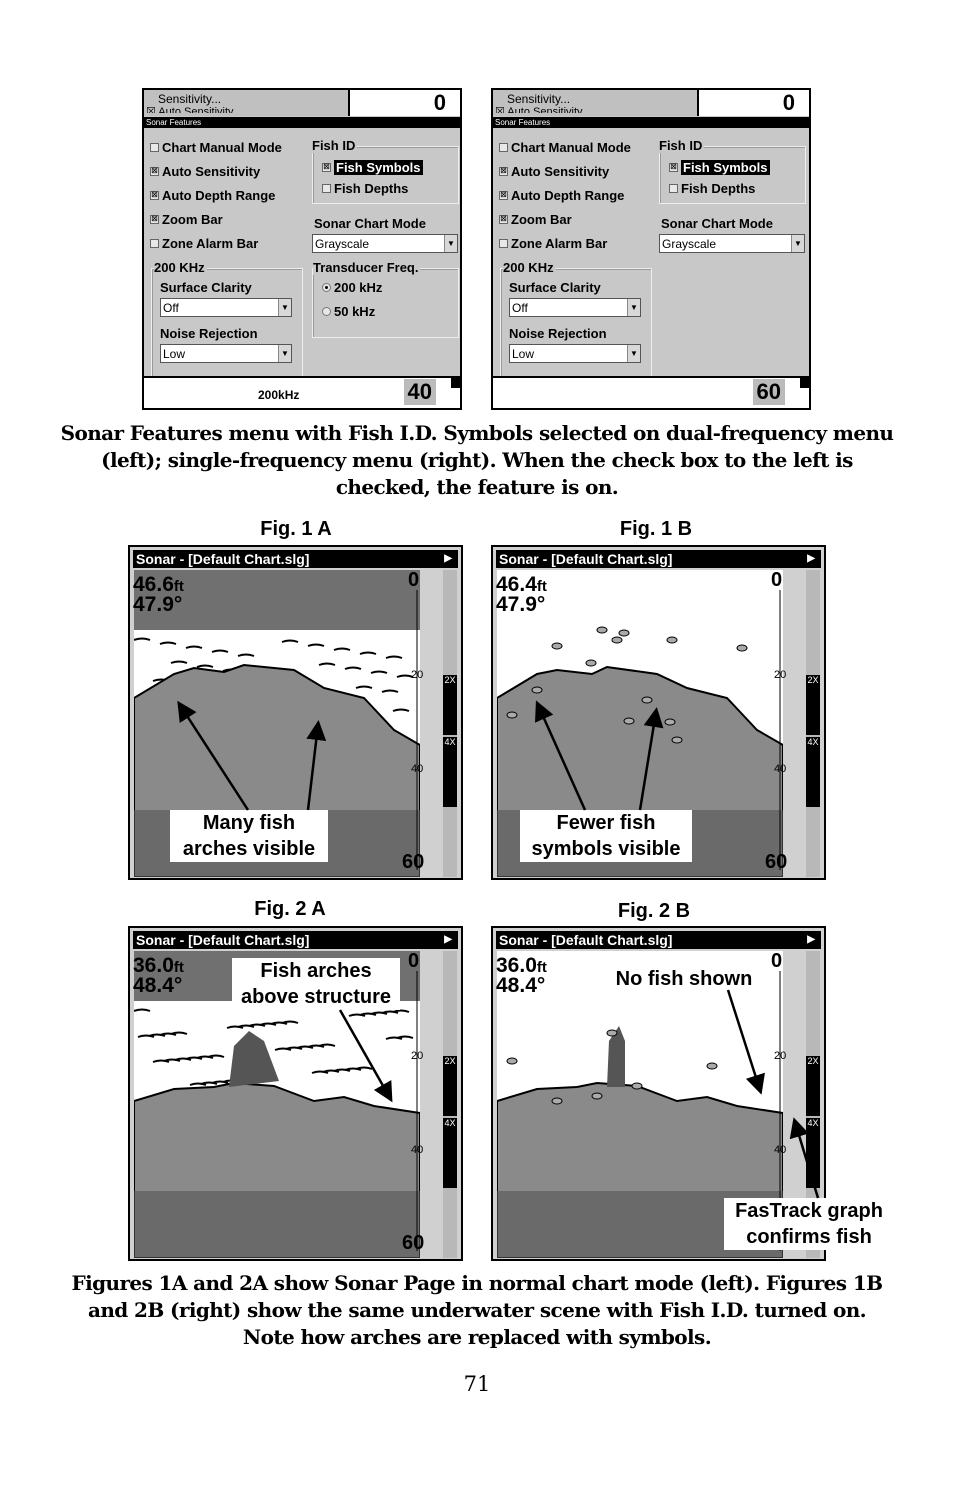 This screenshot has width=954, height=1487. Describe the element at coordinates (367, 267) in the screenshot. I see `transducer-label: Transducer Freq.` at that location.